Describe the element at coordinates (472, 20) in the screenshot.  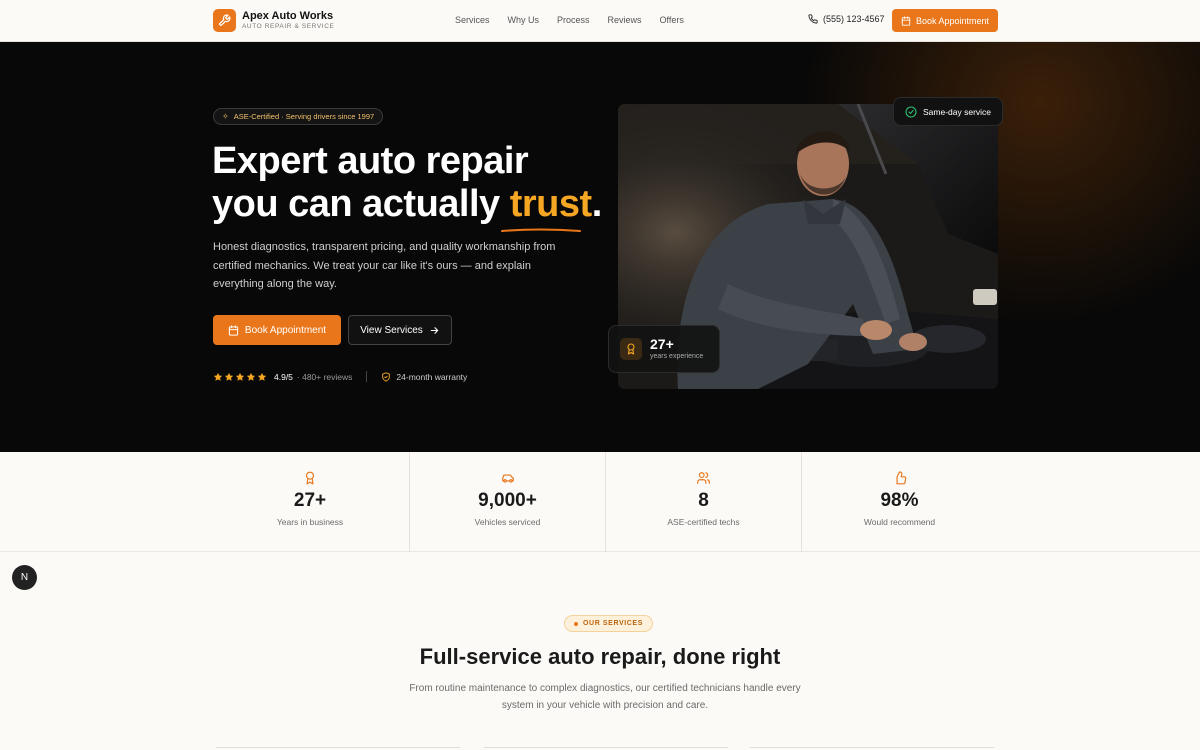
I see `nav-link-services: Services` at that location.